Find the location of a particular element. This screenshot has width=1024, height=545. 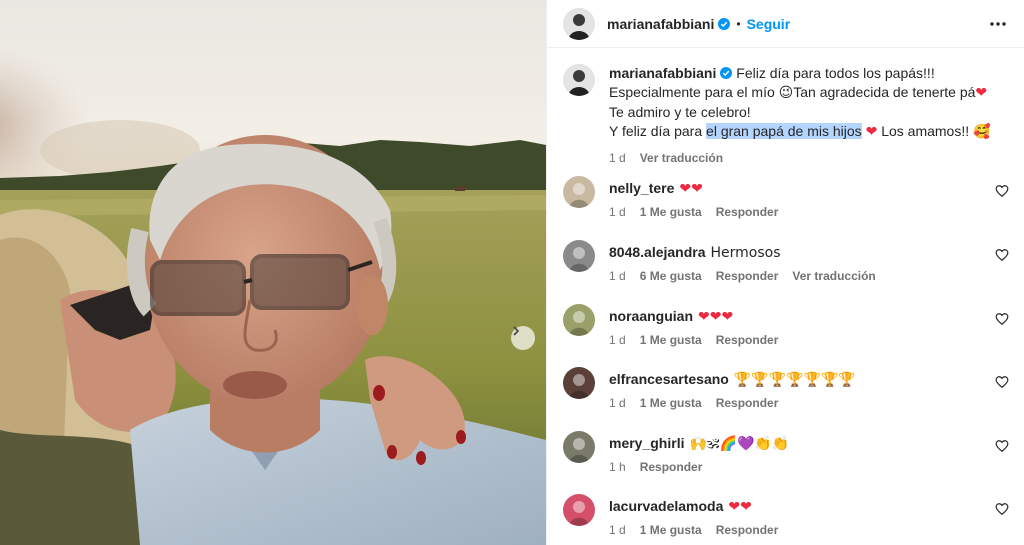

comment-body: nelly_tere ❤❤ 1 d 1 Me gusta Responder is located at coordinates (809, 197).